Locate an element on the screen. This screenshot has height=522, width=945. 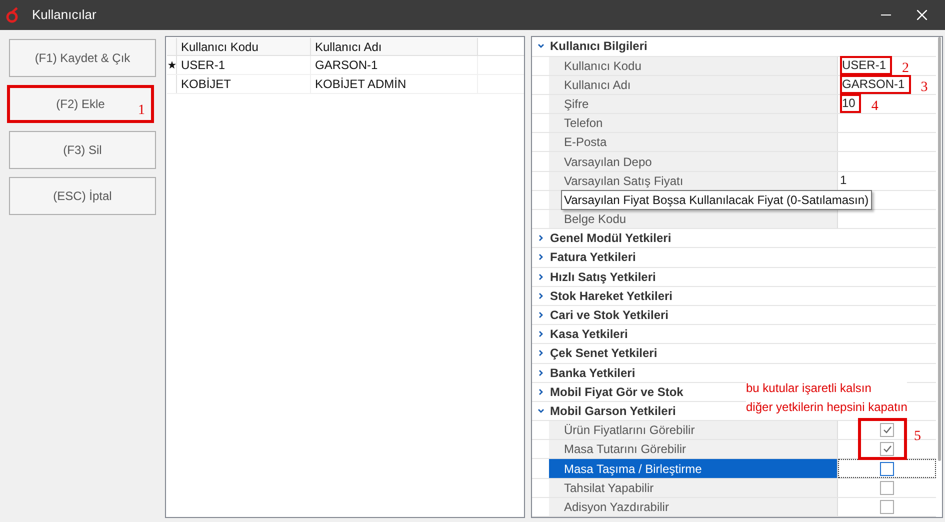
window-title: Kullanıcılar is located at coordinates (64, 15).